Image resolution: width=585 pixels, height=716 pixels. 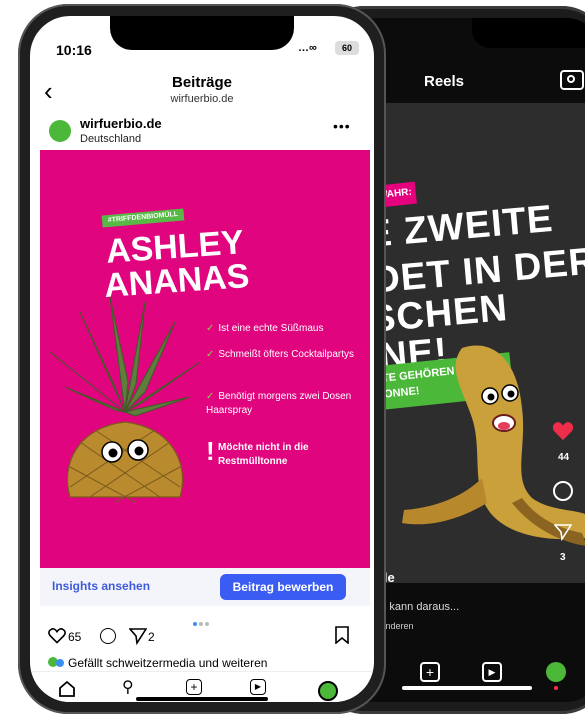 What do you see at coordinates (201, 622) in the screenshot?
I see `carousel-dots` at bounding box center [201, 622].